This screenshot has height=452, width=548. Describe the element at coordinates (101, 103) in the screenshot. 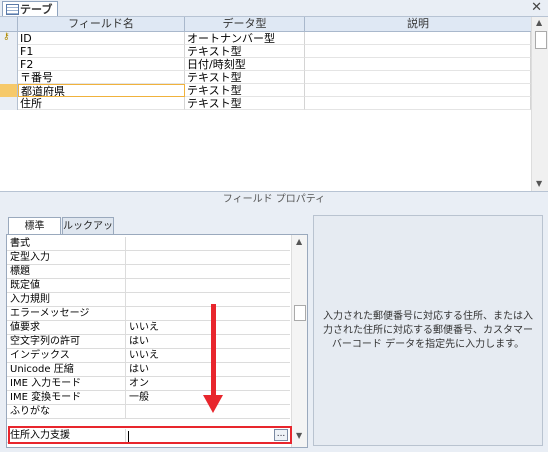

I see `field-name-cell: 住所` at that location.